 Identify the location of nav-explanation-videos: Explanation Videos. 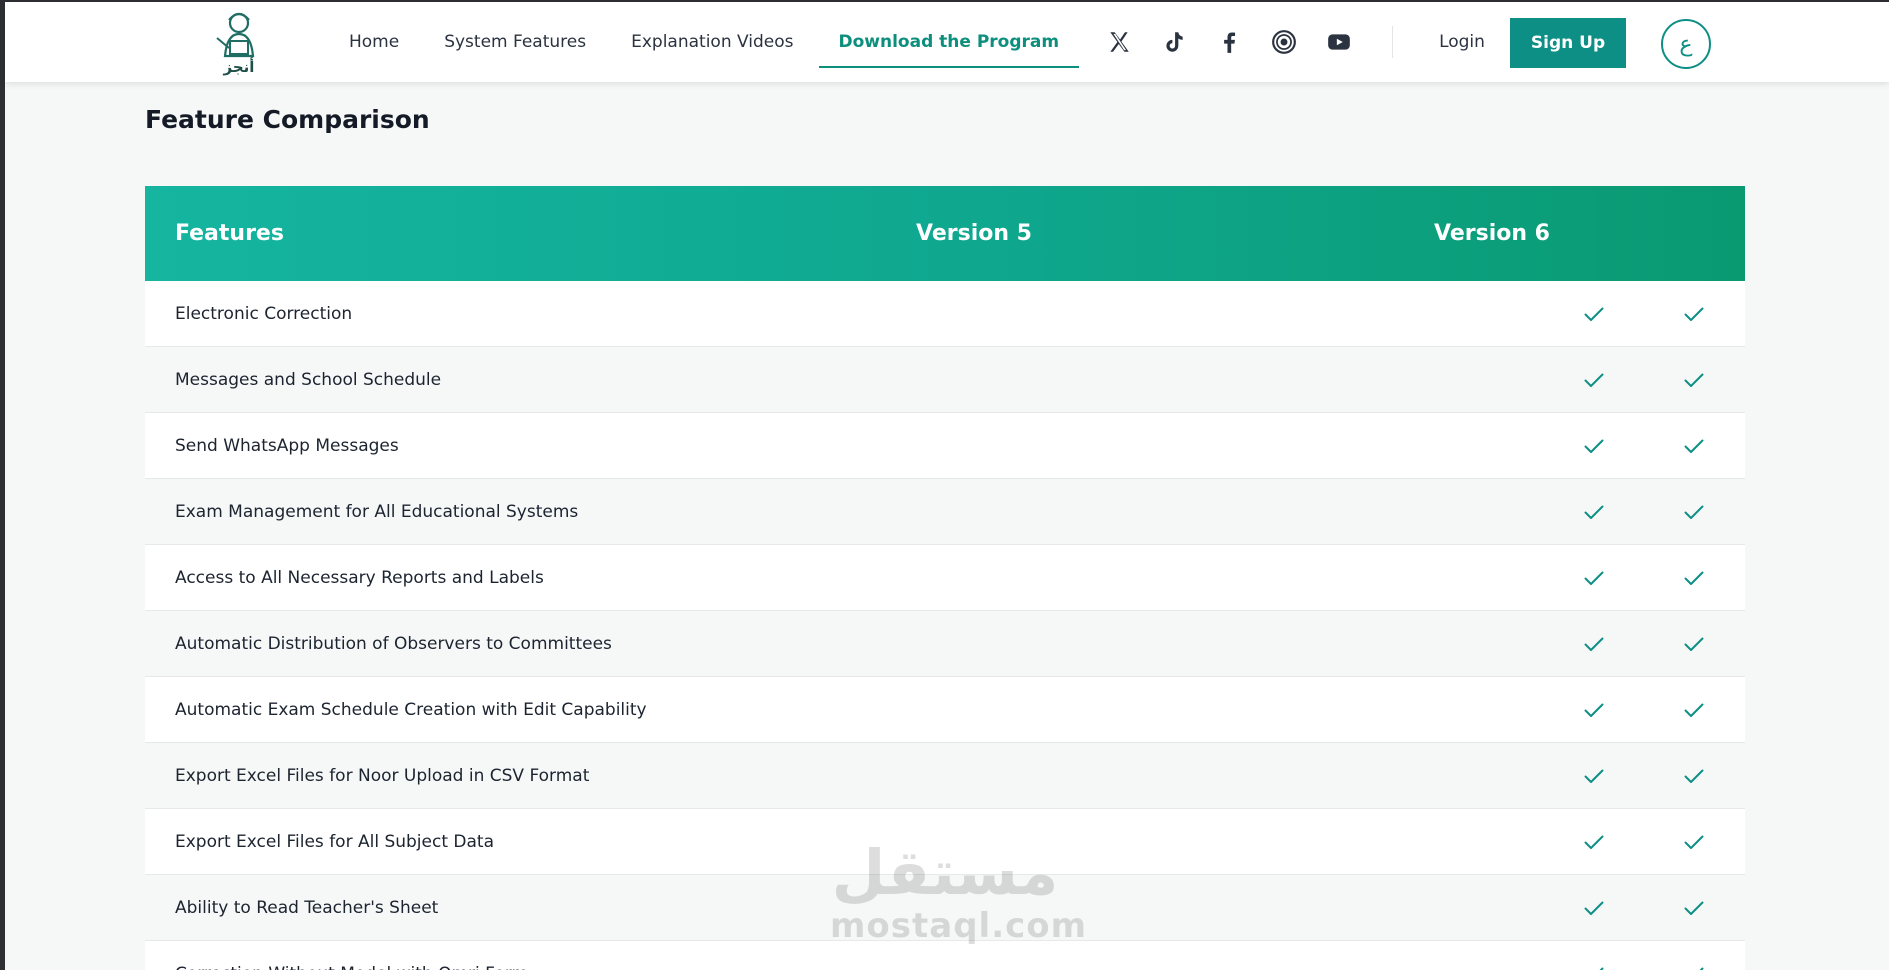
(712, 42).